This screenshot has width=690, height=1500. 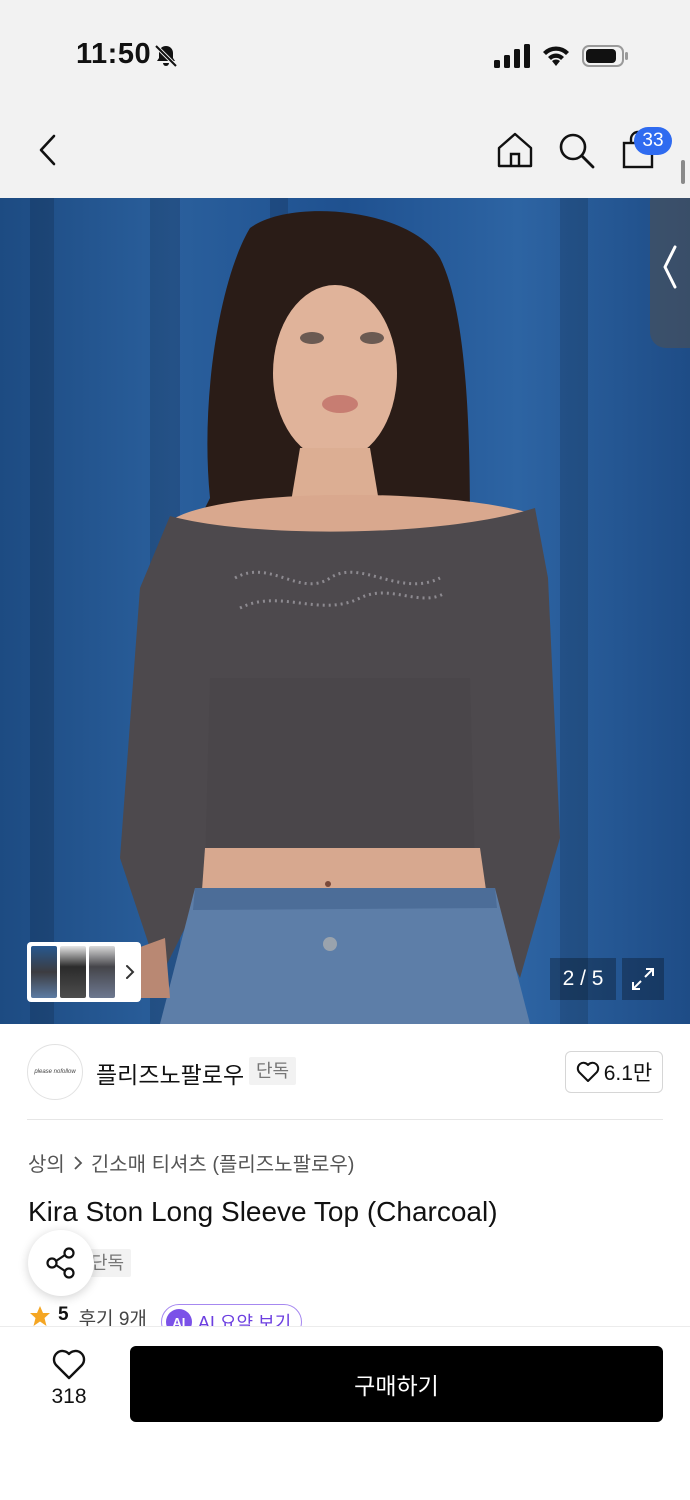 I want to click on divider, so click(x=345, y=1119).